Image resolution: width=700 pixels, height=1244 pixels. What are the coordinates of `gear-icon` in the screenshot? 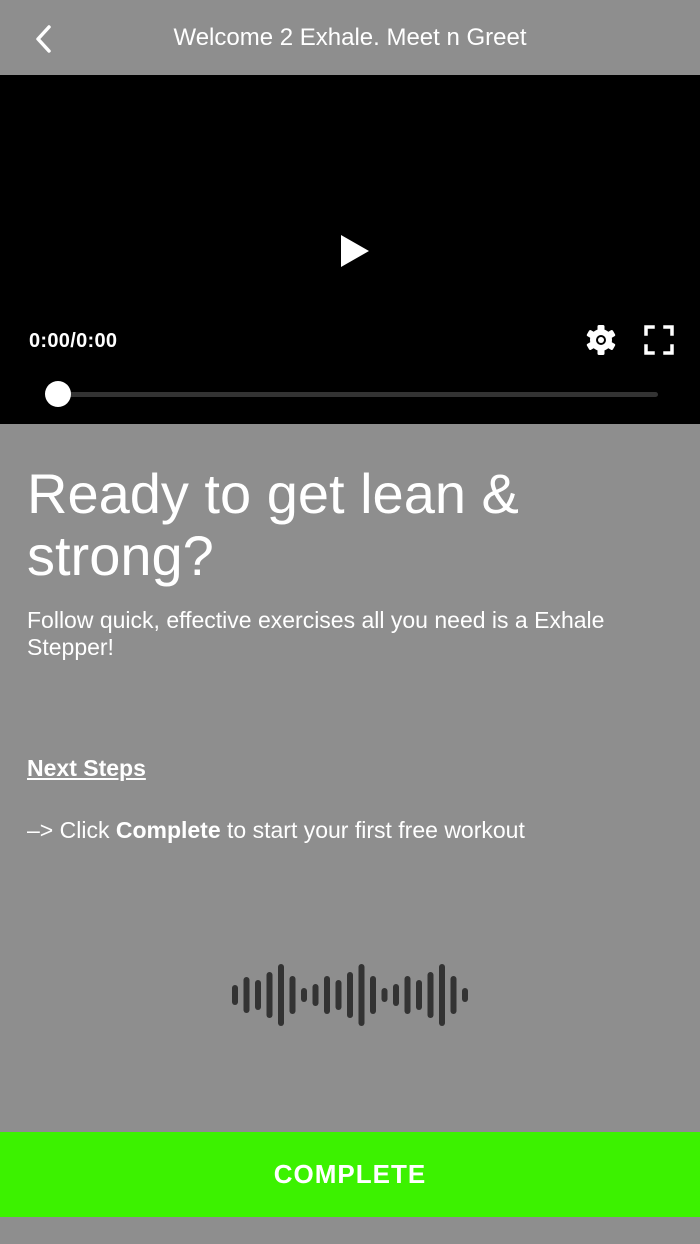 It's located at (601, 340).